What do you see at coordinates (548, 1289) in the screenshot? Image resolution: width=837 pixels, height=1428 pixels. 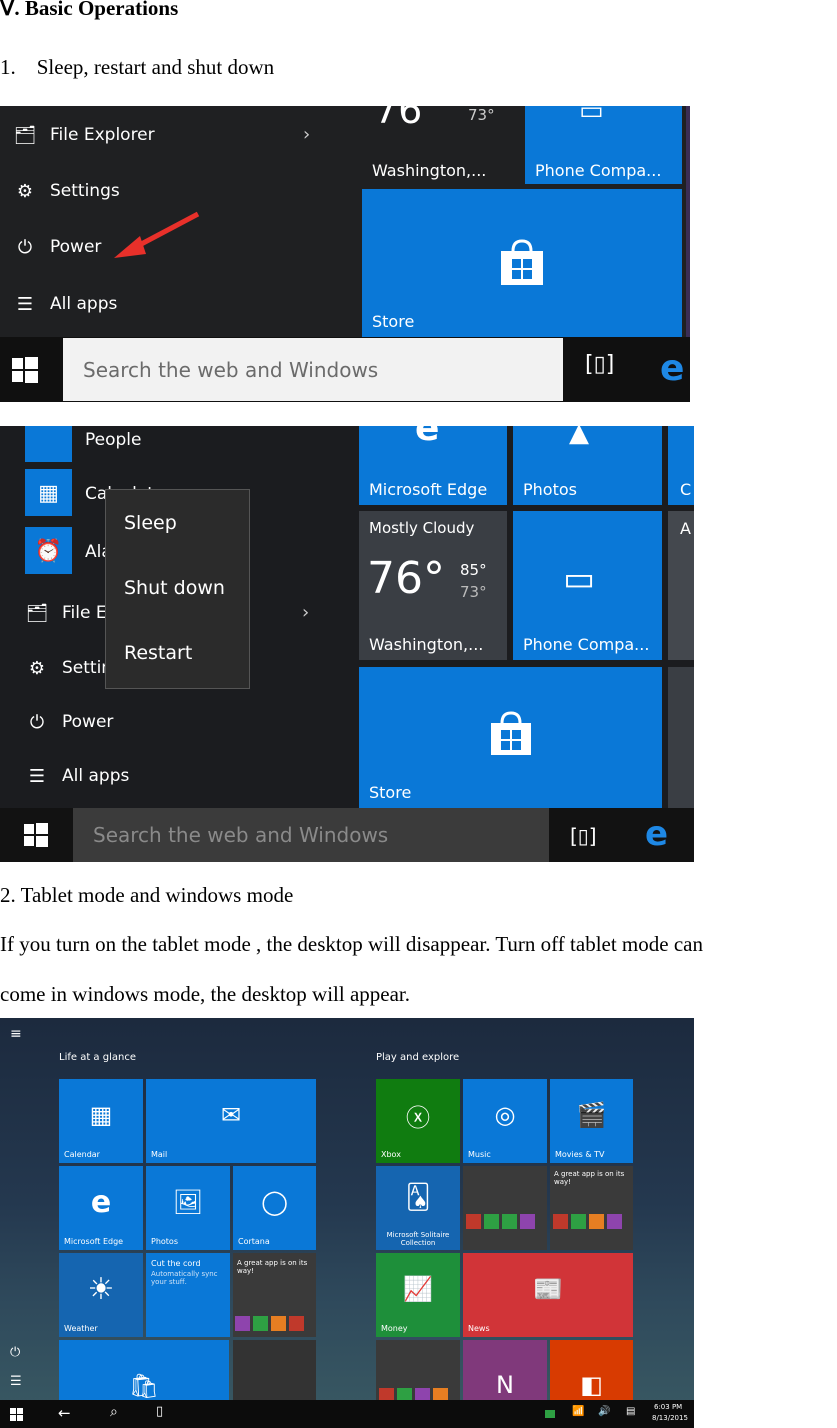 I see `newspaper-icon: 📰` at bounding box center [548, 1289].